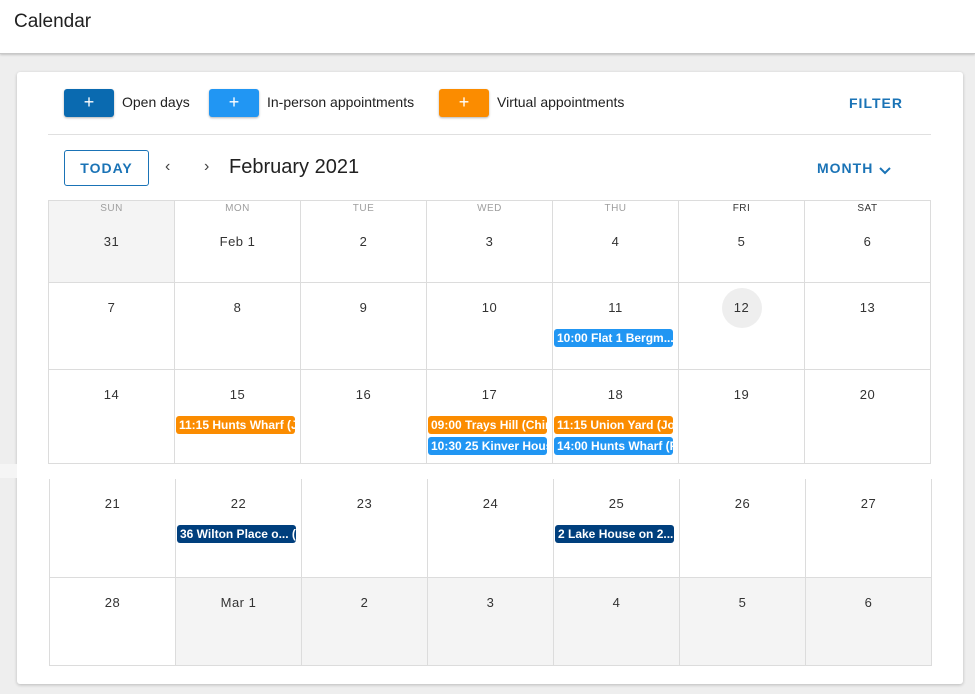 The image size is (975, 694). I want to click on day-cell: THU 4, so click(616, 241).